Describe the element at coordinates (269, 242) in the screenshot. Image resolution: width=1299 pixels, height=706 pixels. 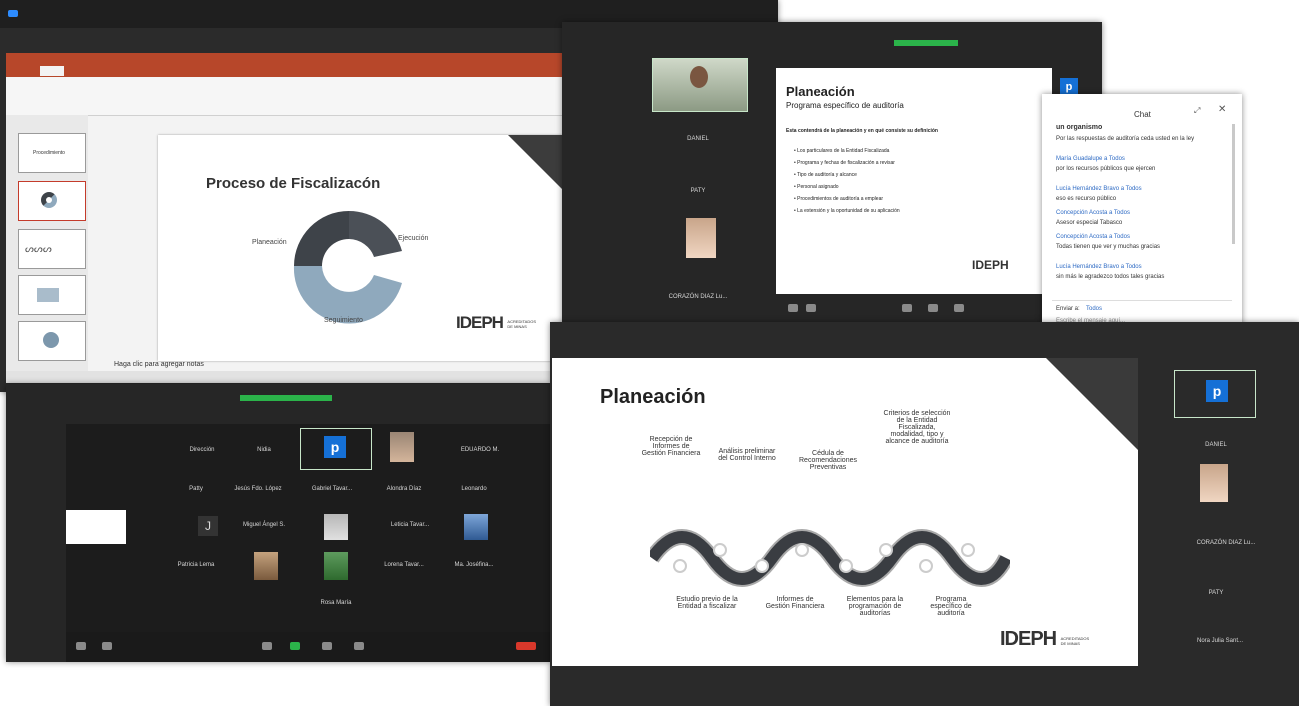
I see `label-planeacion: Planeación` at that location.